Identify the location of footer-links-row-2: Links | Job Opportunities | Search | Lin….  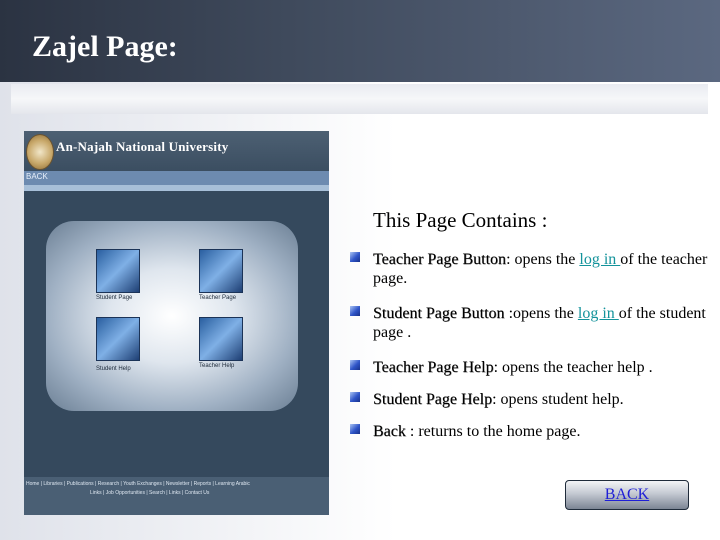
(149, 493).